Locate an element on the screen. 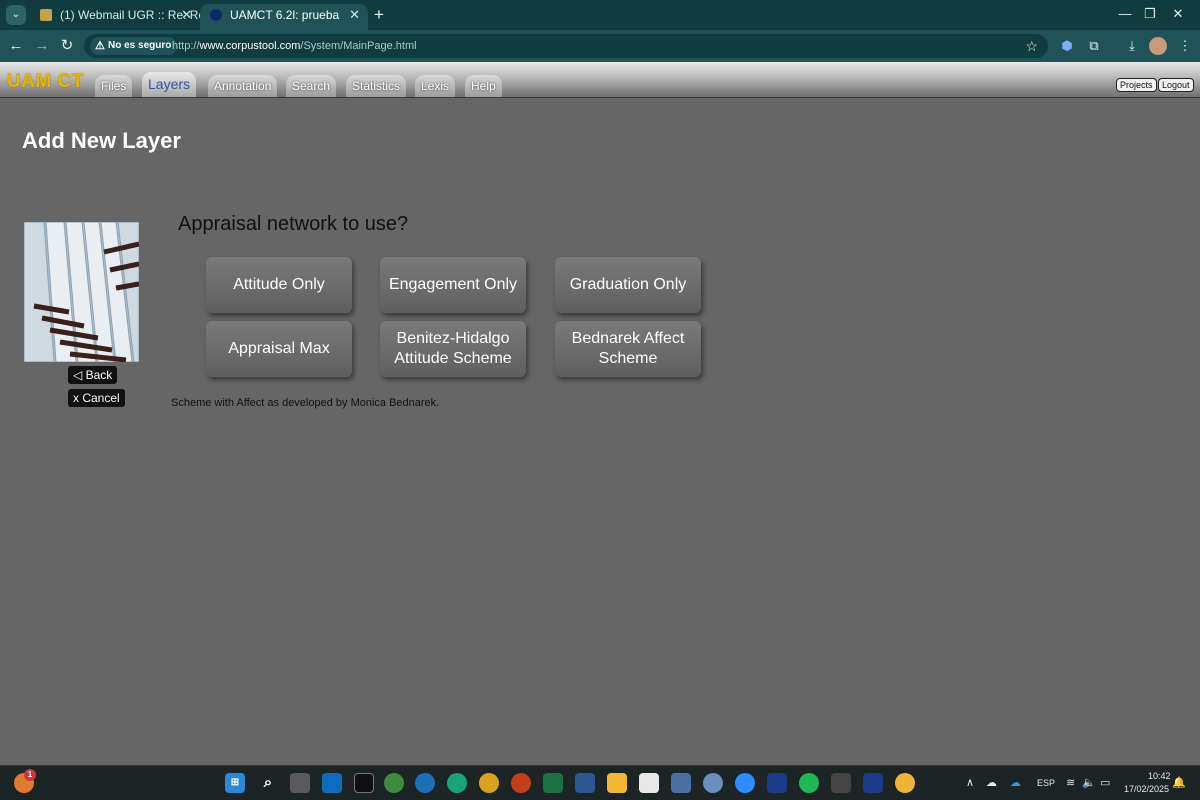 Image resolution: width=1200 pixels, height=800 pixels. new-tab-button: + is located at coordinates (379, 15).